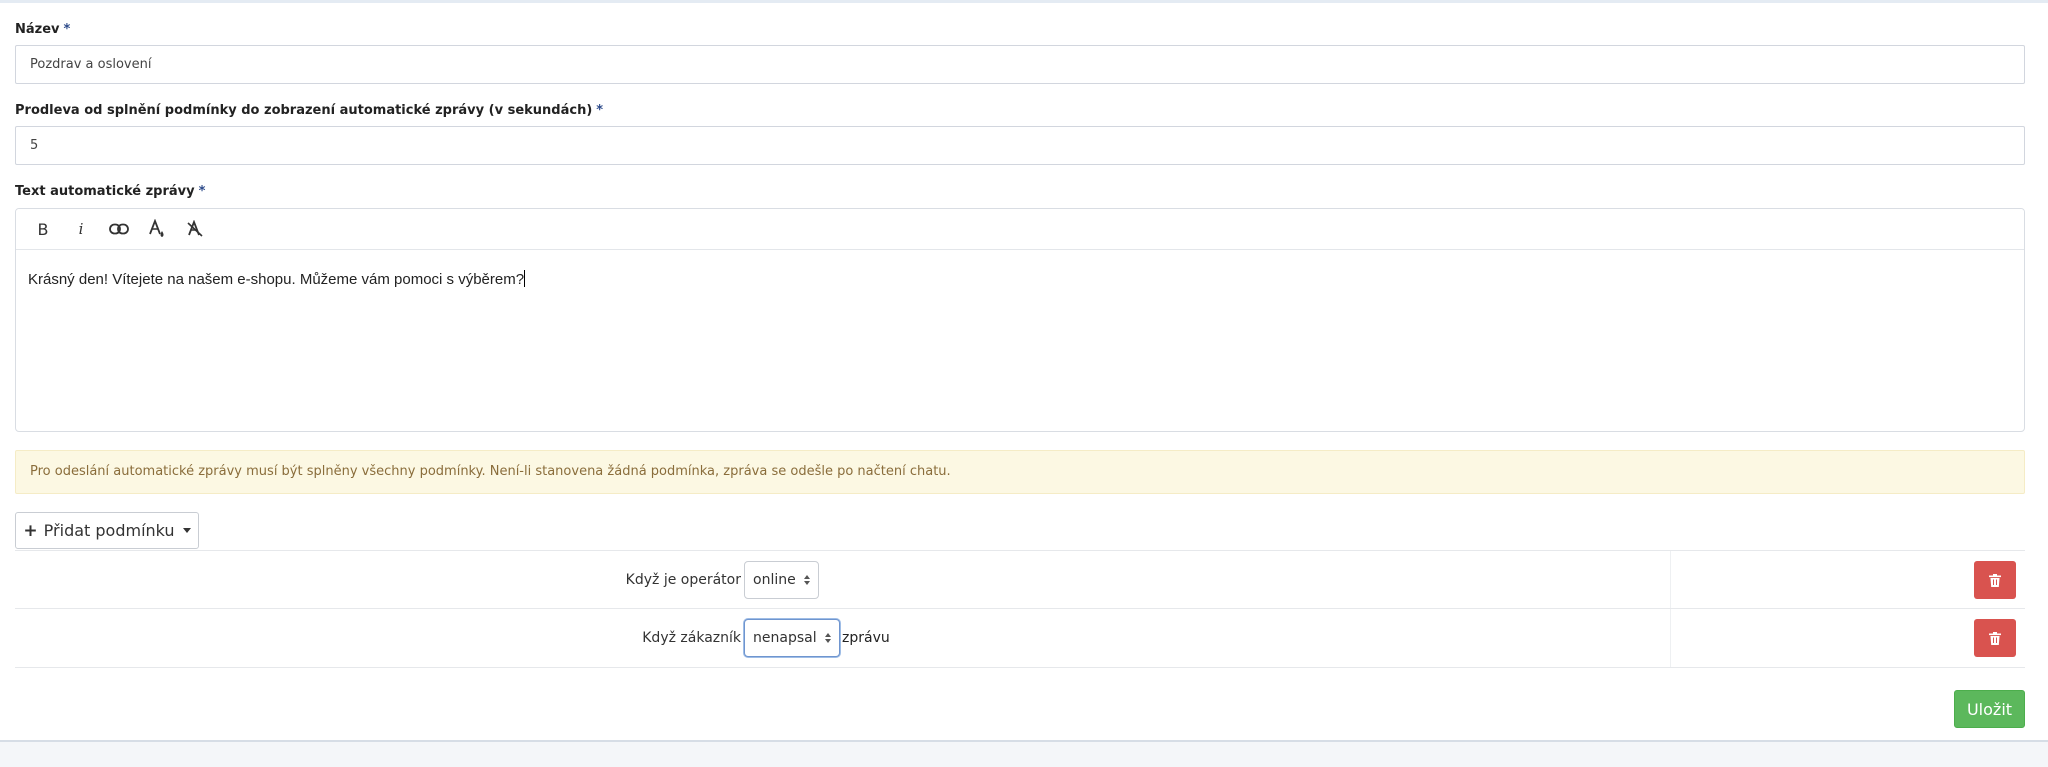 The width and height of the screenshot is (2048, 767). Describe the element at coordinates (1020, 638) in the screenshot. I see `condition-row: Když zákazník nenapsal zprávu` at that location.